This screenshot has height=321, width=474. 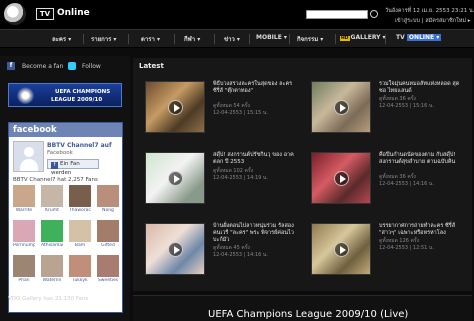 I want to click on nav-lakorn: ละคร ▾, so click(x=61, y=39).